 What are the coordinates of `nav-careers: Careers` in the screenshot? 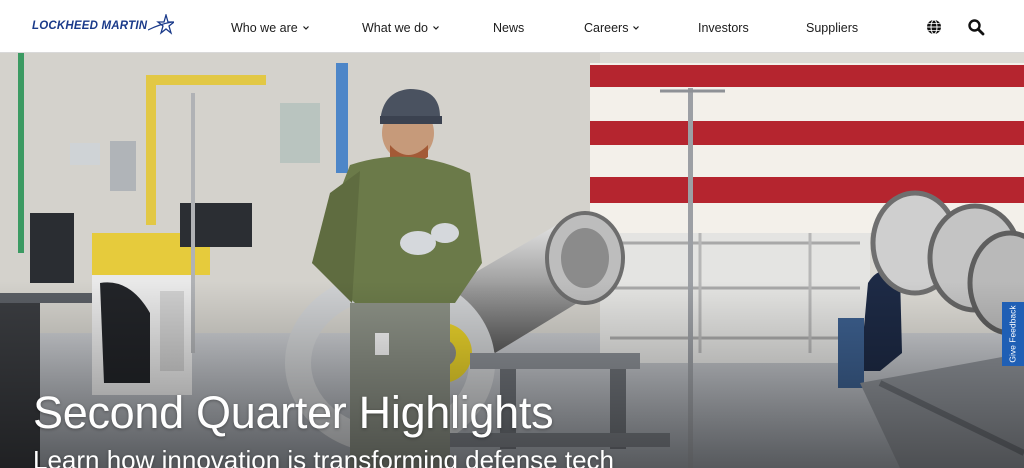 It's located at (612, 28).